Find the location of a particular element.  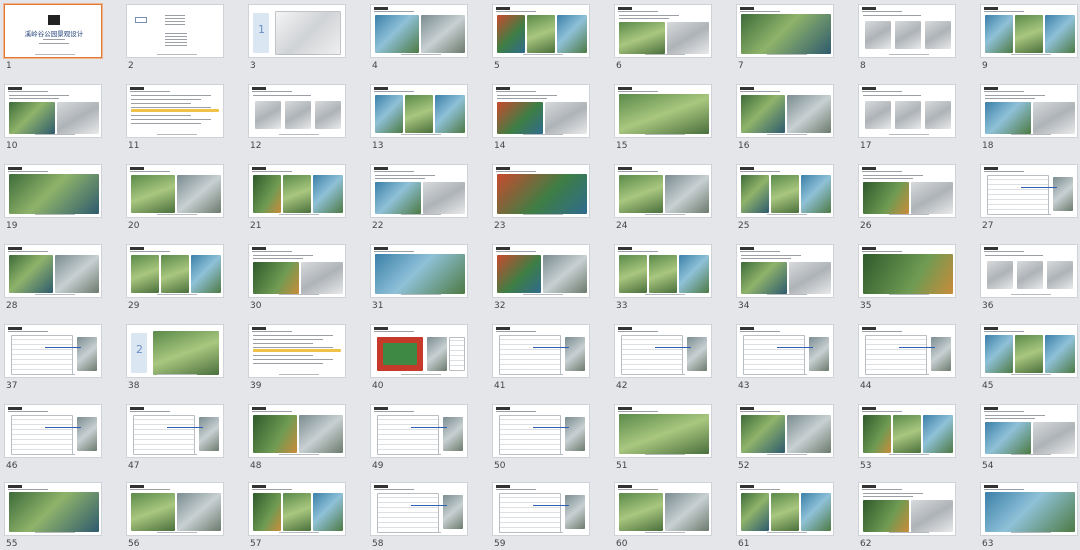

slide-thumbnail-cell: 8 is located at coordinates (915, 39).